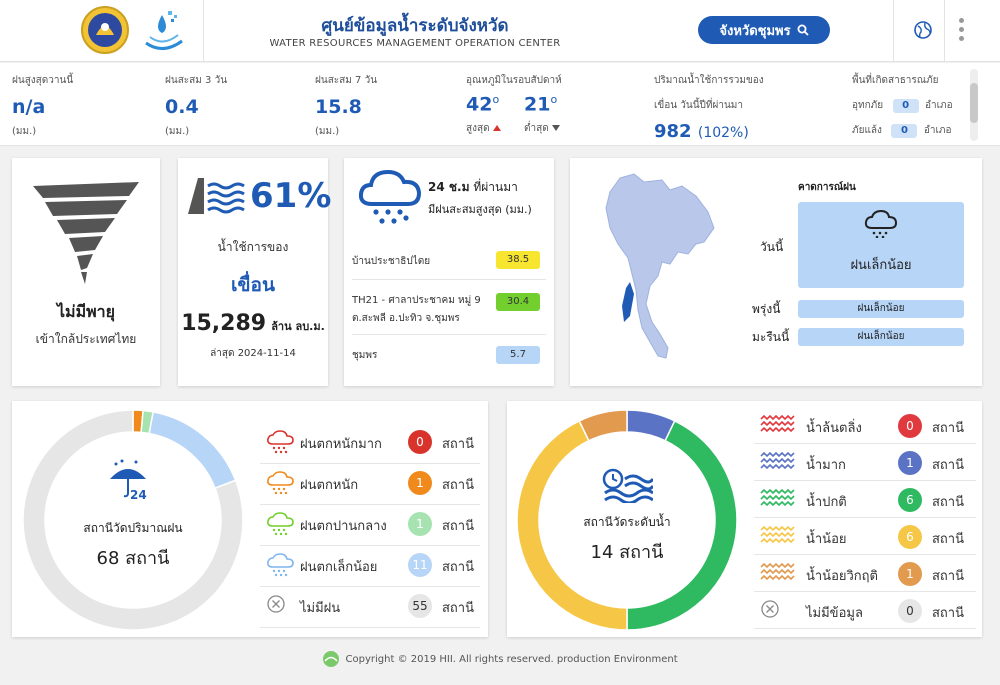 The image size is (1000, 685). What do you see at coordinates (923, 30) in the screenshot?
I see `globe-icon` at bounding box center [923, 30].